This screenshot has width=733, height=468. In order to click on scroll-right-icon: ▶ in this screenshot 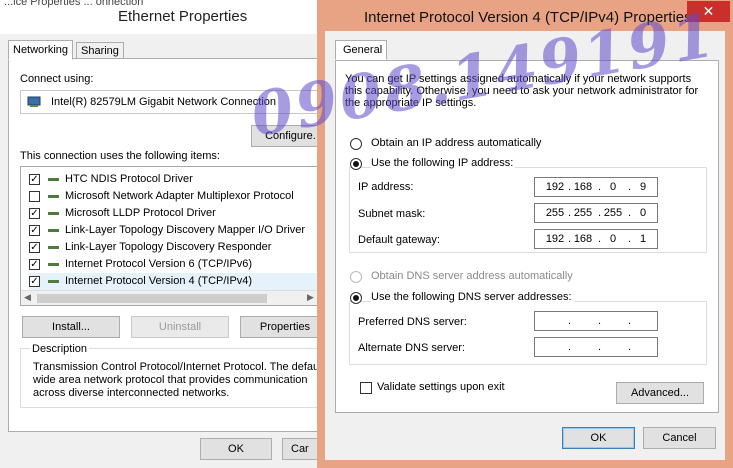, I will do `click(310, 297)`.